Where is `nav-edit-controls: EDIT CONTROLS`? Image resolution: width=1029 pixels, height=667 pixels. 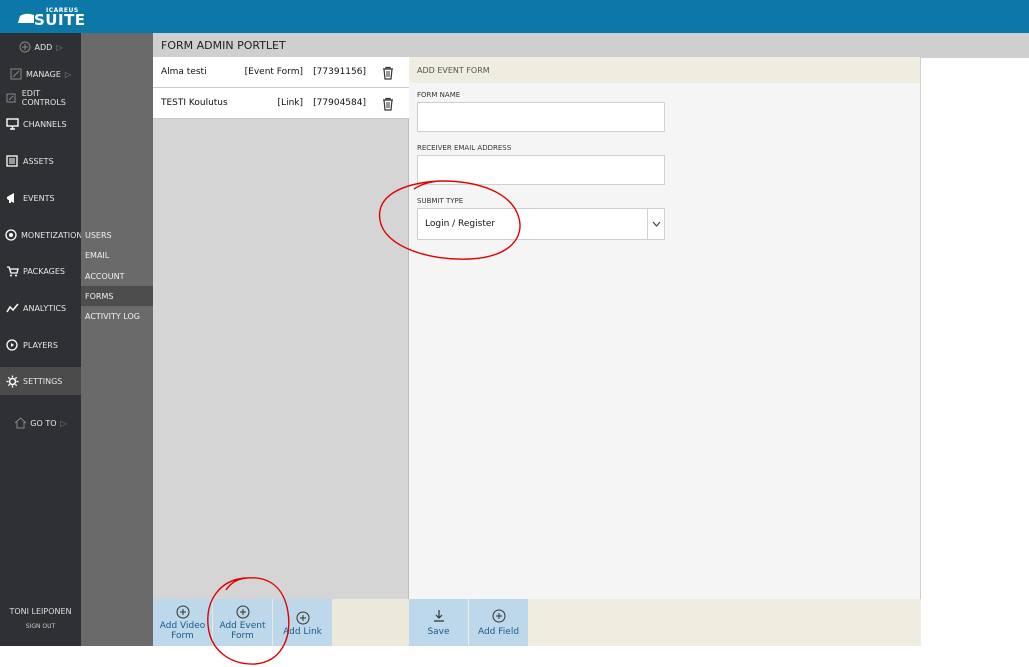 nav-edit-controls: EDIT CONTROLS is located at coordinates (40, 98).